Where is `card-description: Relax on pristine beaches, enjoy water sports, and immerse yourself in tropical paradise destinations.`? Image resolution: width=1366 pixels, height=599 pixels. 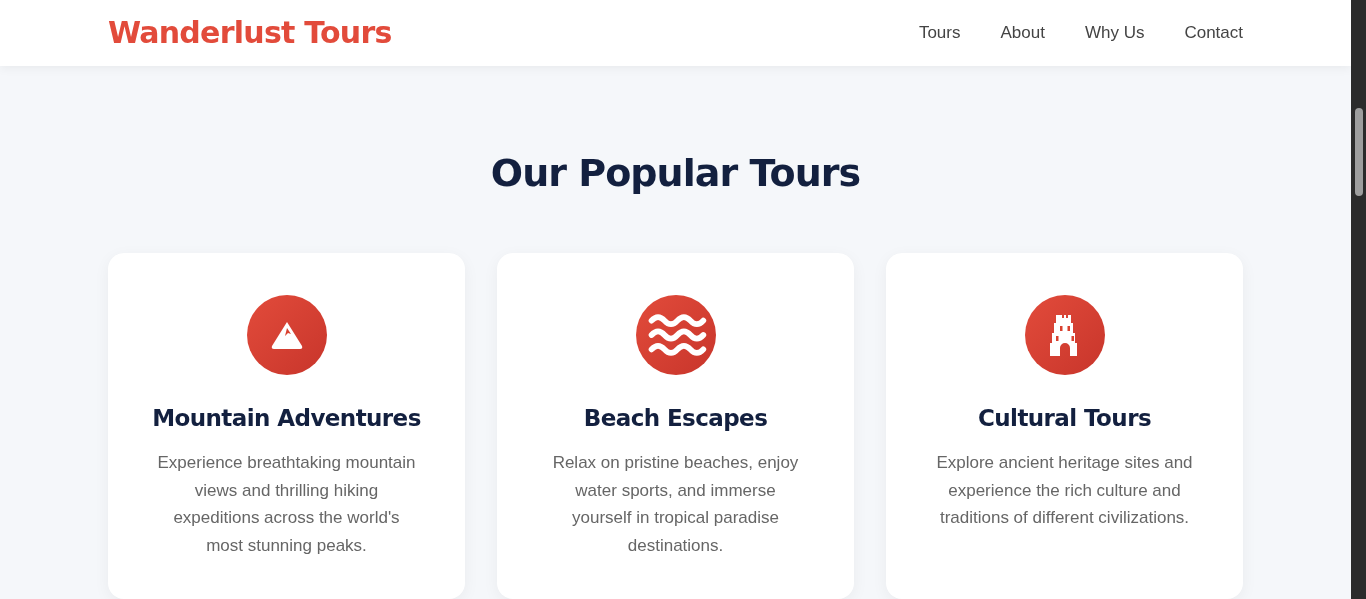
card-description: Relax on pristine beaches, enjoy water sports, and immerse yourself in tropical paradise destinations. is located at coordinates (675, 504).